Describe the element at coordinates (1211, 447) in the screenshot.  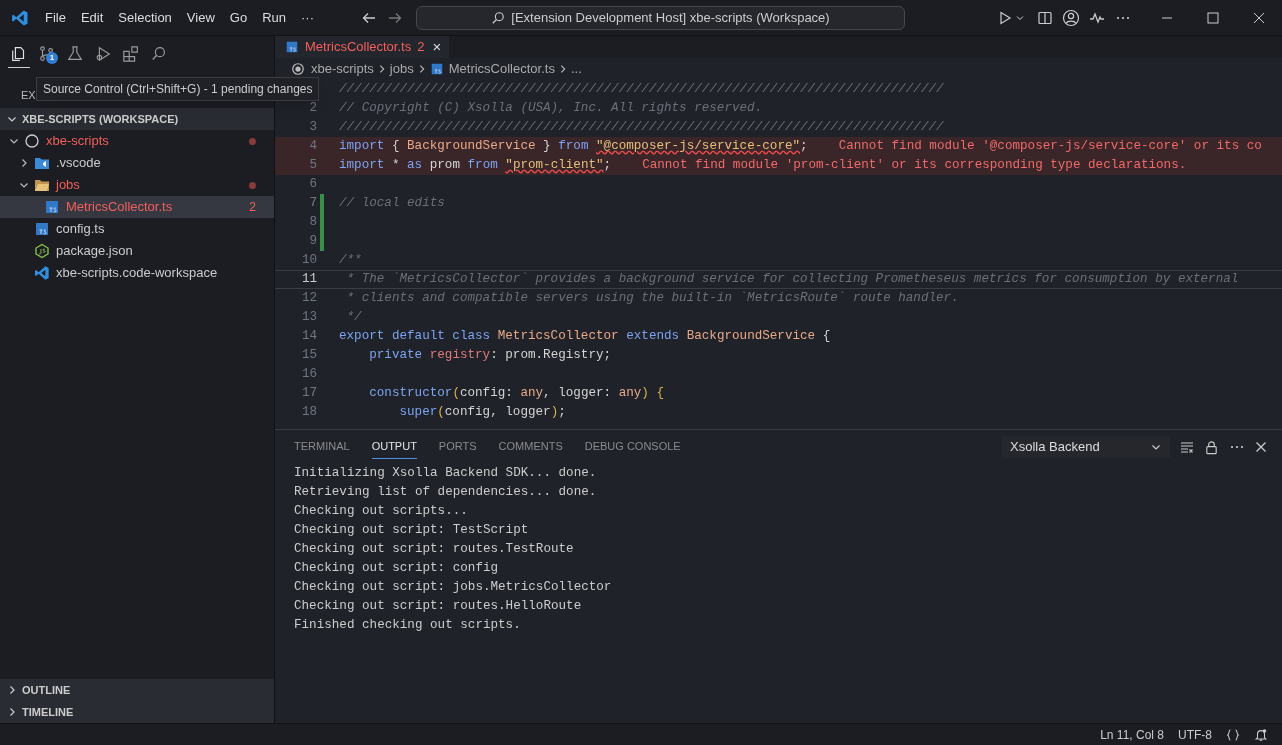
I see `lock-icon` at that location.